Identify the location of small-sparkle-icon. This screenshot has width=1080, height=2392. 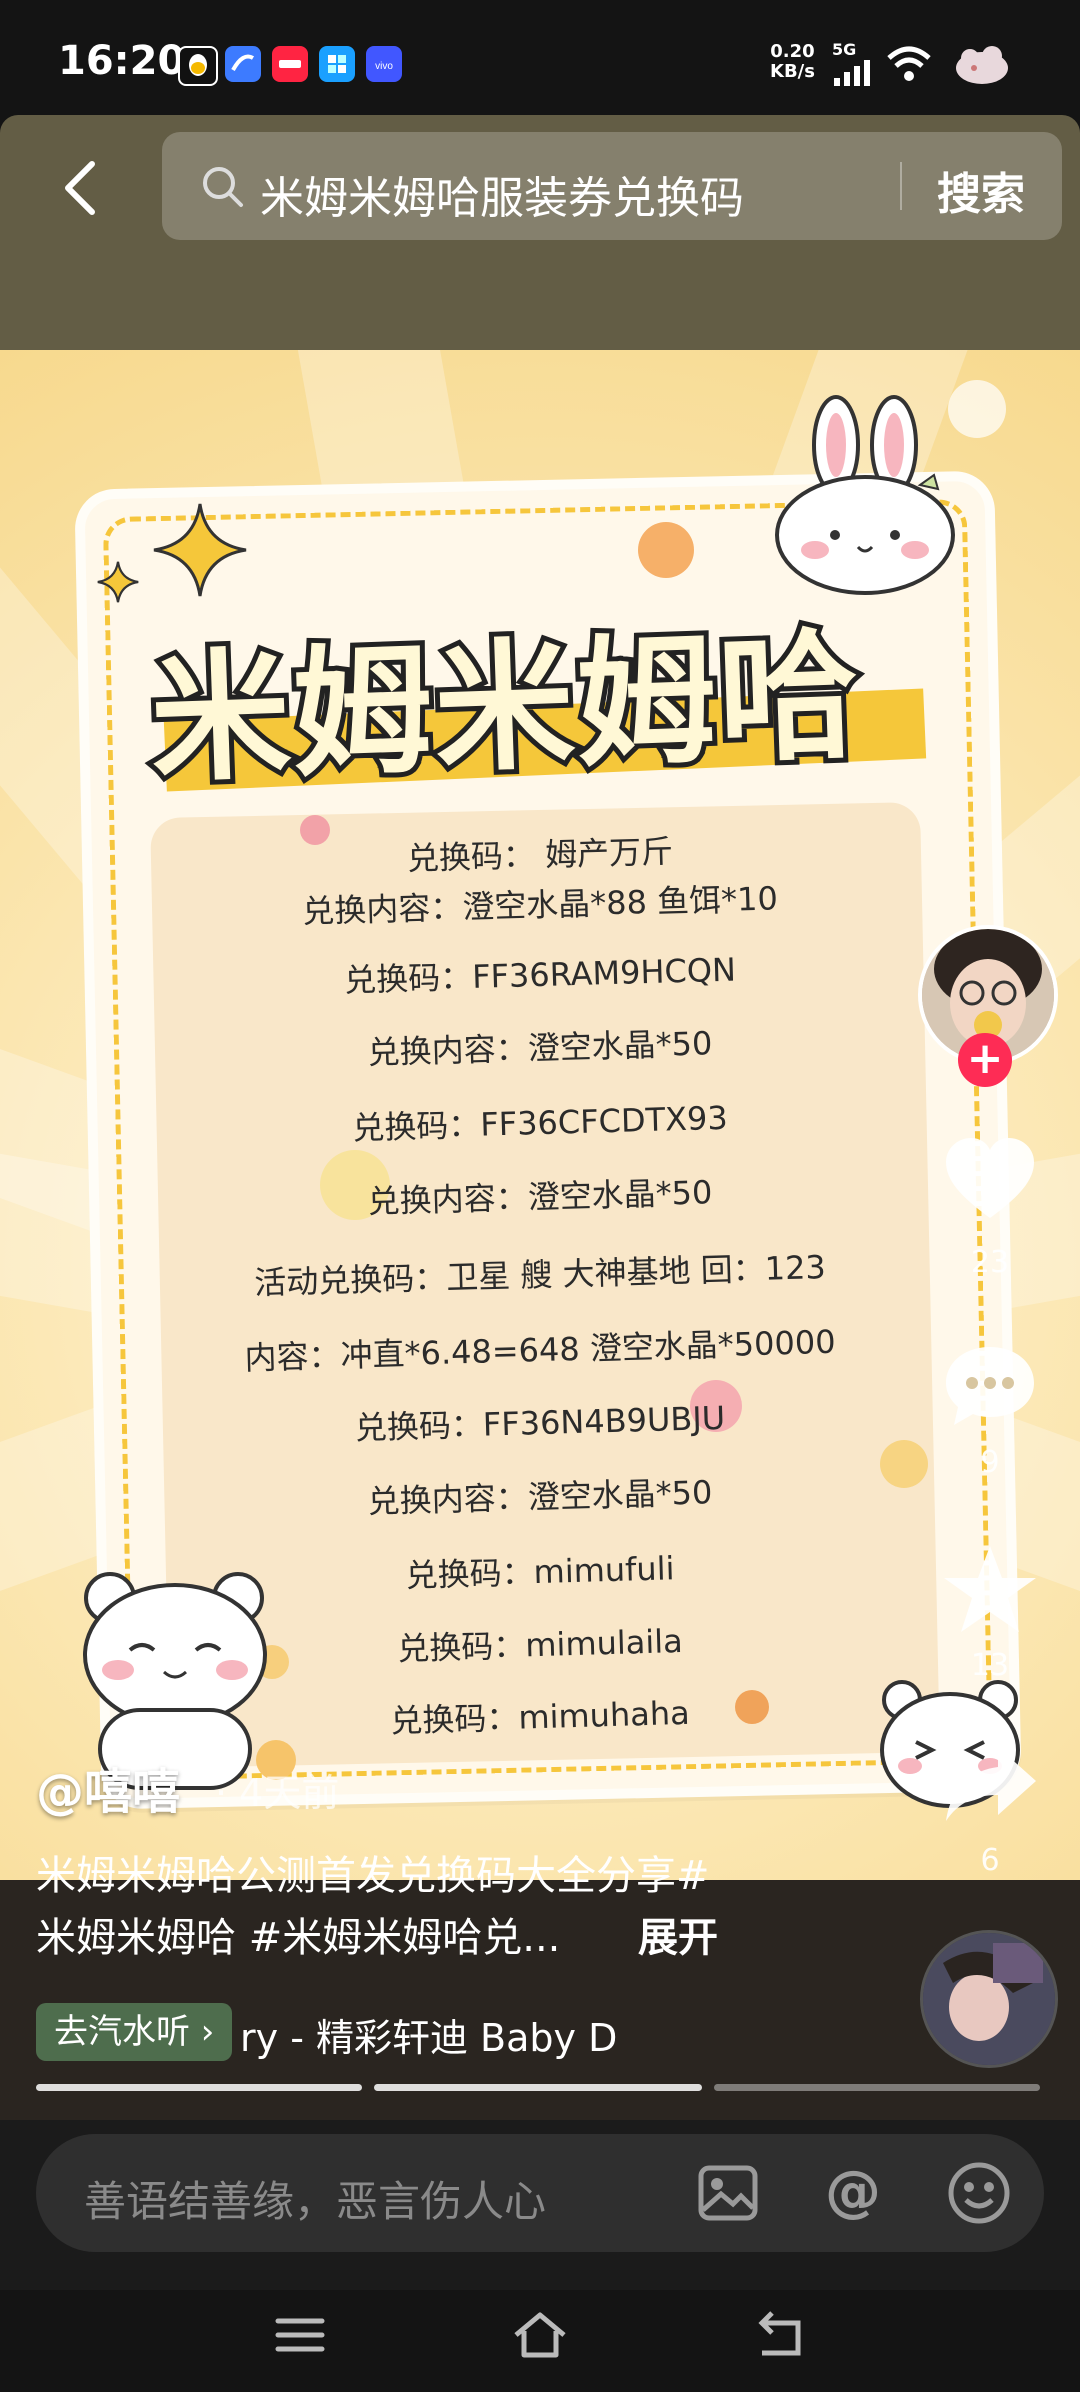
(118, 582).